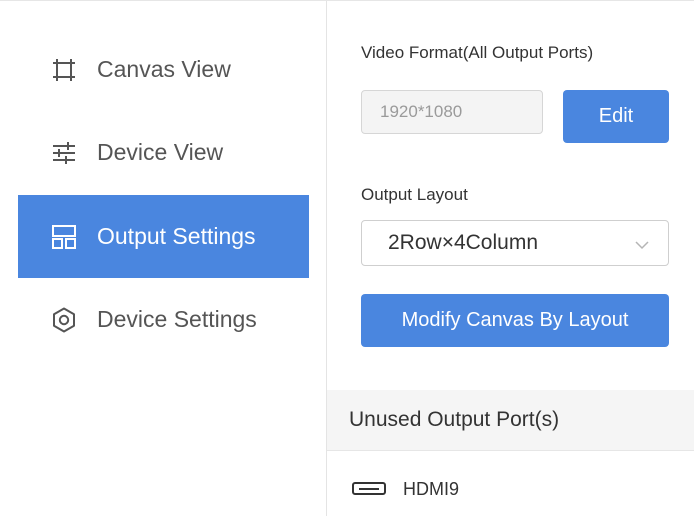 The image size is (694, 516). I want to click on unused-output-ports-title: Unused Output Port(s), so click(454, 419).